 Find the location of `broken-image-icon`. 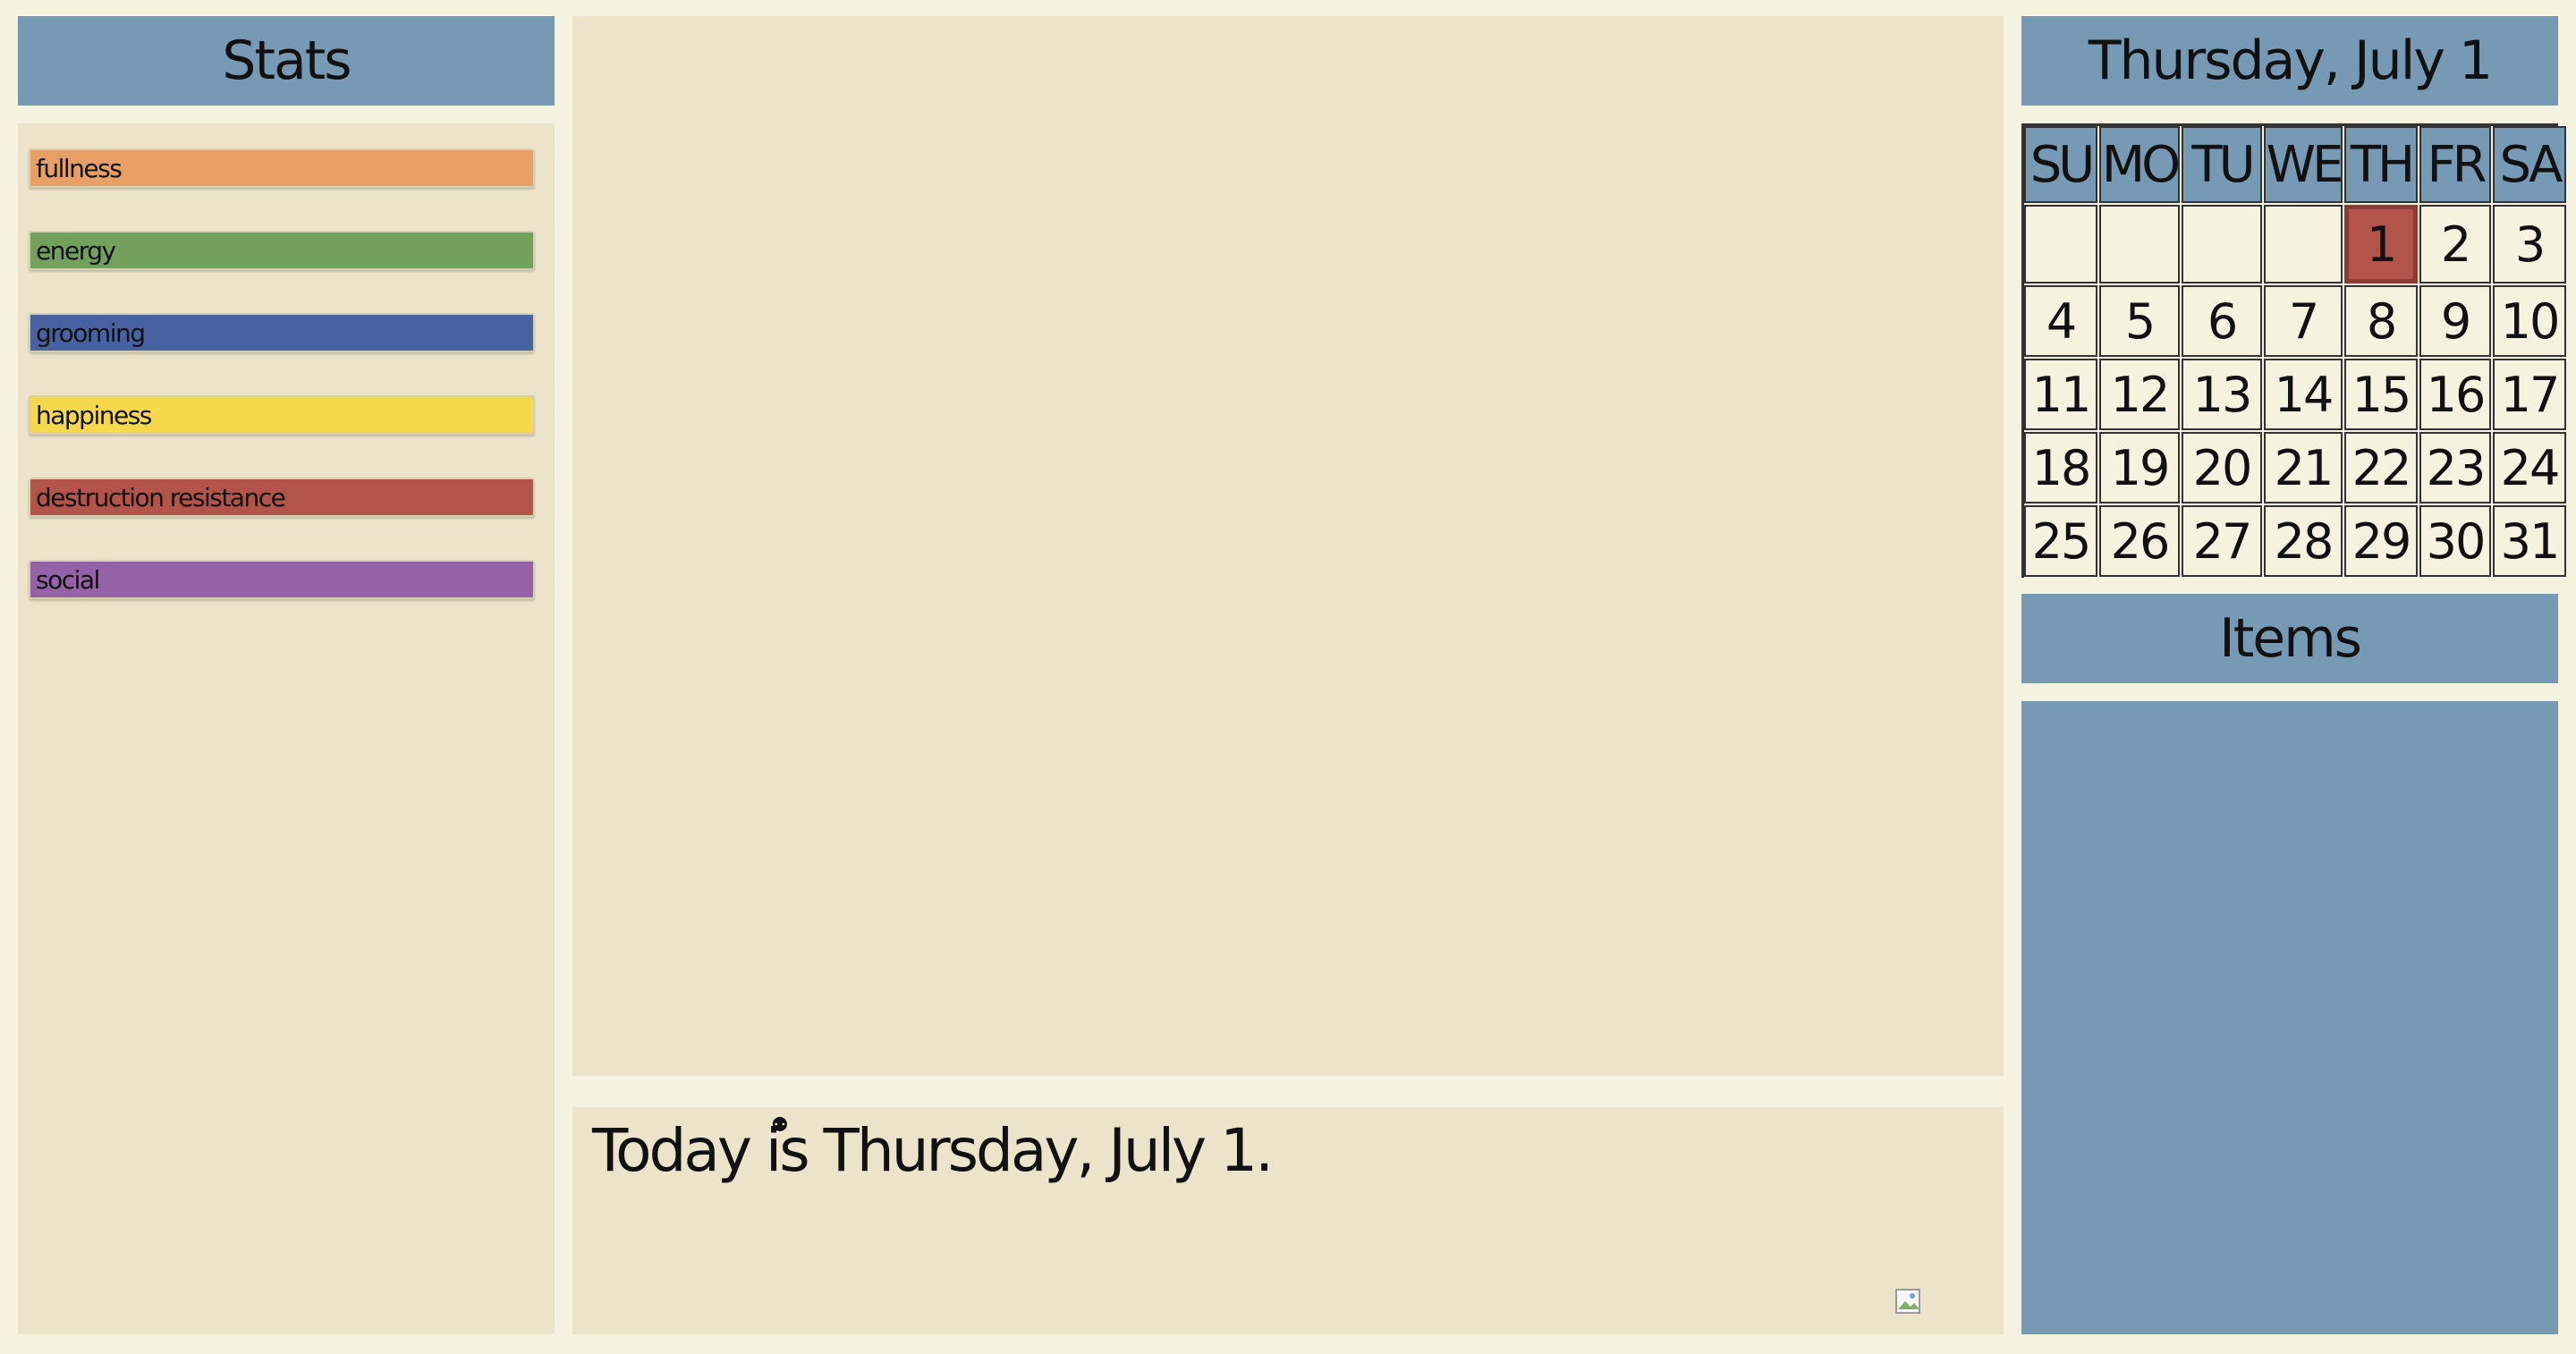

broken-image-icon is located at coordinates (1907, 1301).